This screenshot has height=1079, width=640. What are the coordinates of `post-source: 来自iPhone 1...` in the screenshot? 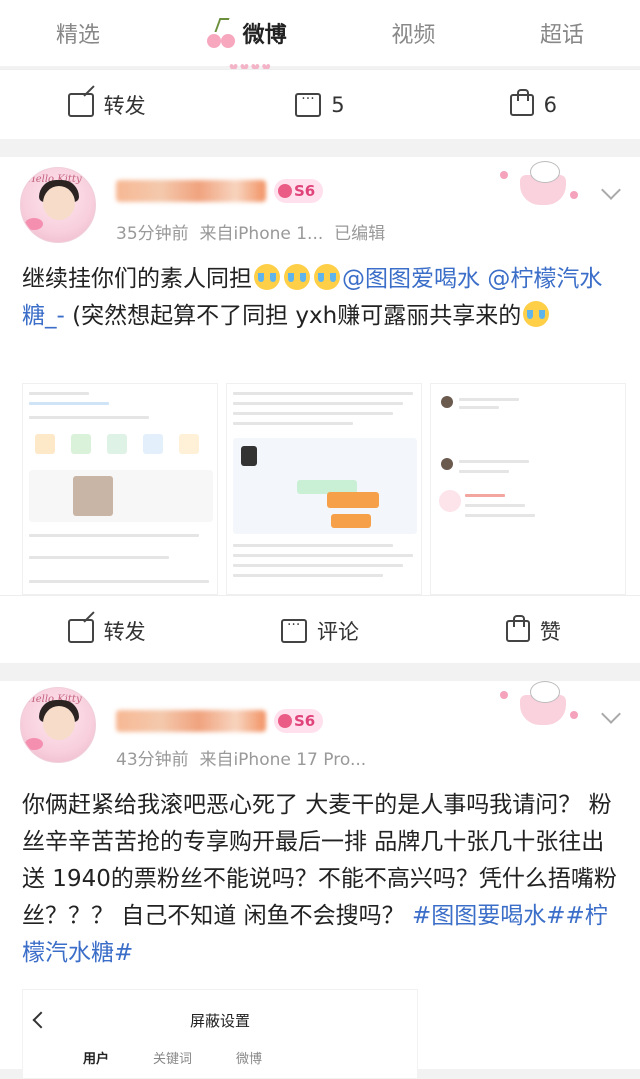 It's located at (261, 234).